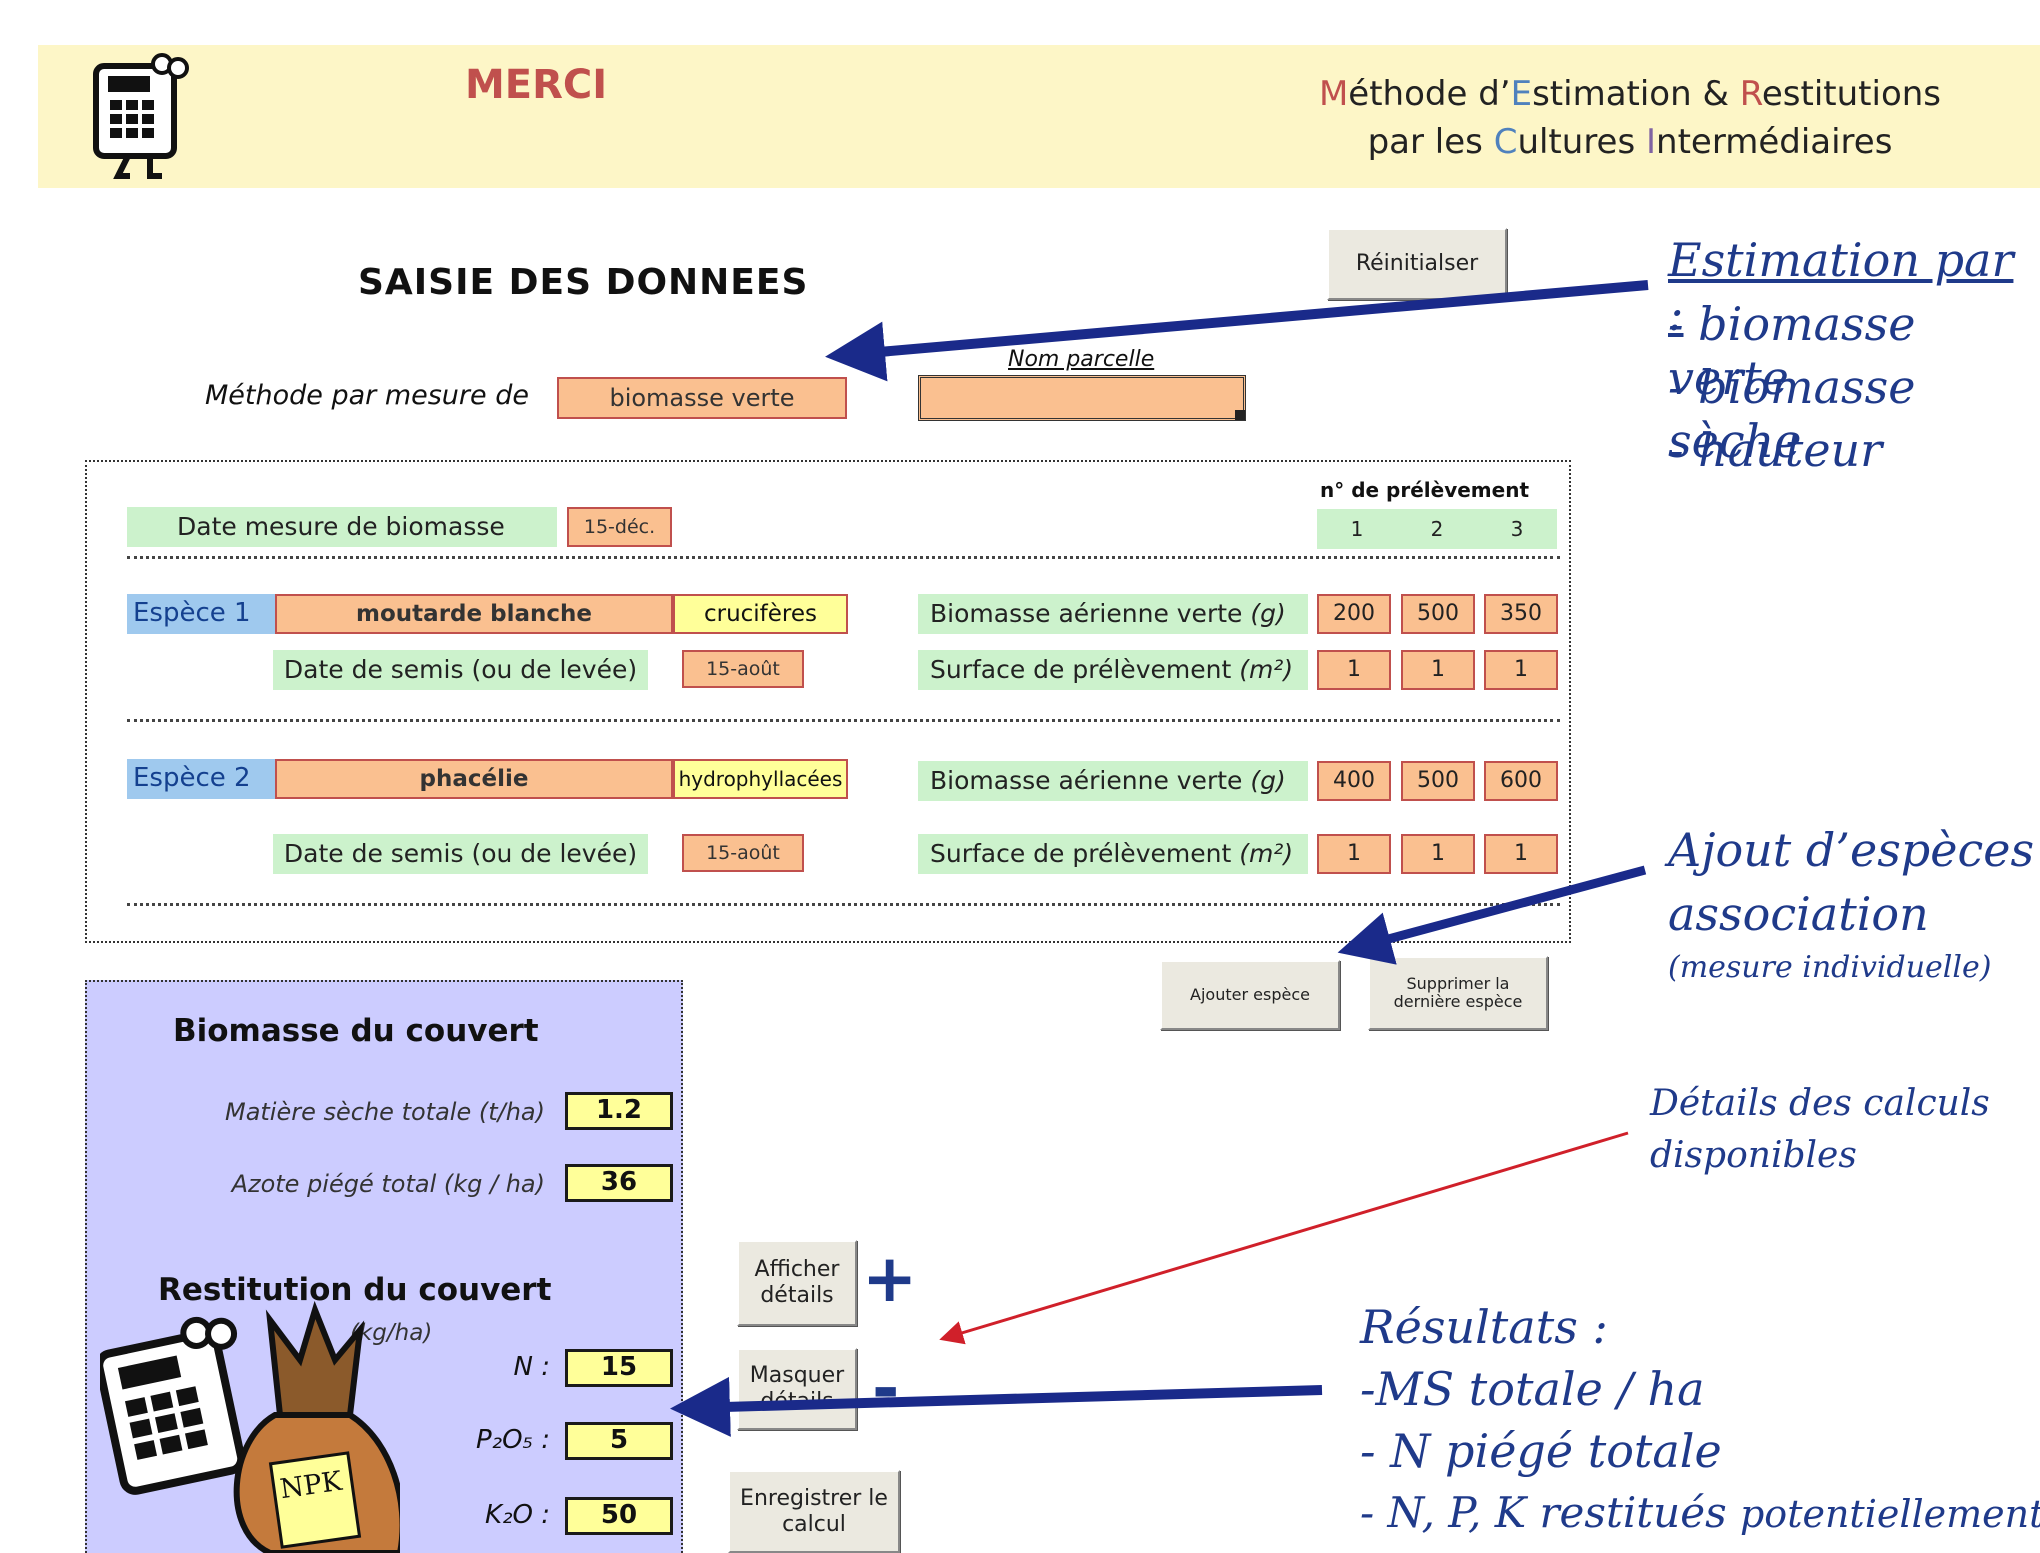 Image resolution: width=2040 pixels, height=1553 pixels. I want to click on arrow-details, so click(1284, 1238).